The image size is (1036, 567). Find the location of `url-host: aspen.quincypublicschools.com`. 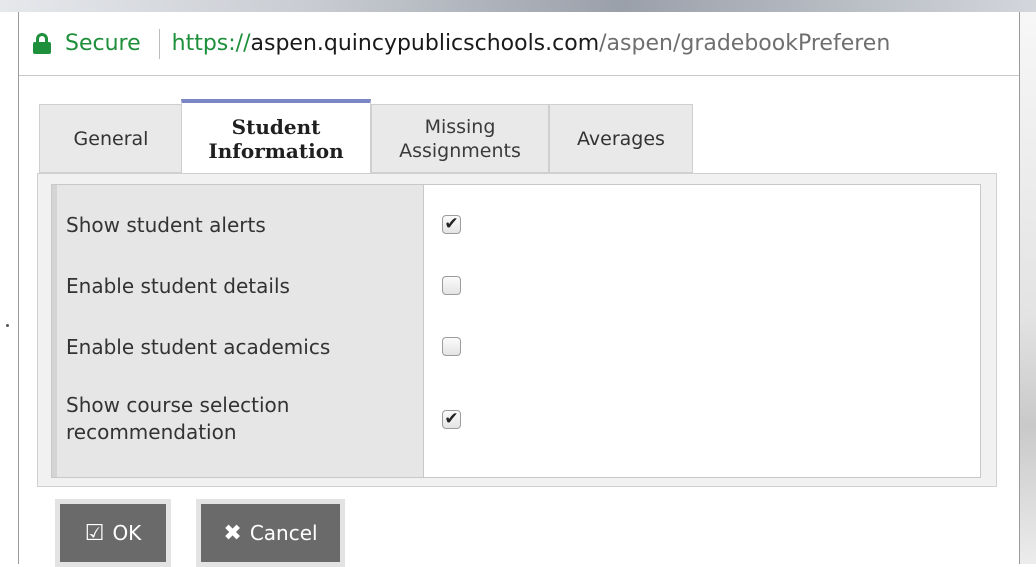

url-host: aspen.quincypublicschools.com is located at coordinates (425, 43).